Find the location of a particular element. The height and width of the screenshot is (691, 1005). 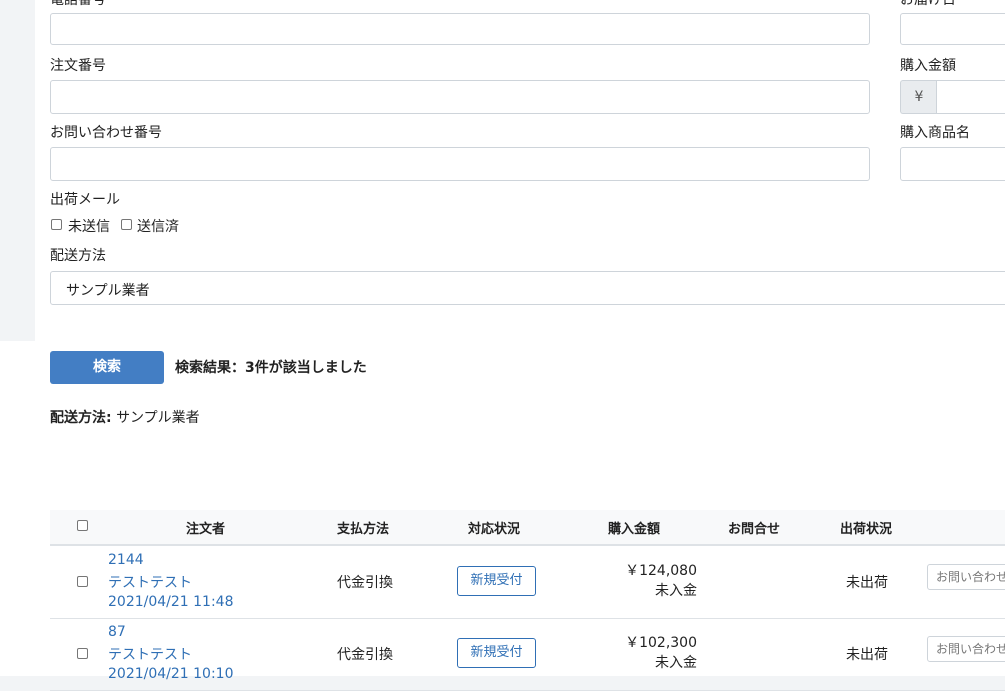

unsent-label: 未送信 is located at coordinates (89, 227).